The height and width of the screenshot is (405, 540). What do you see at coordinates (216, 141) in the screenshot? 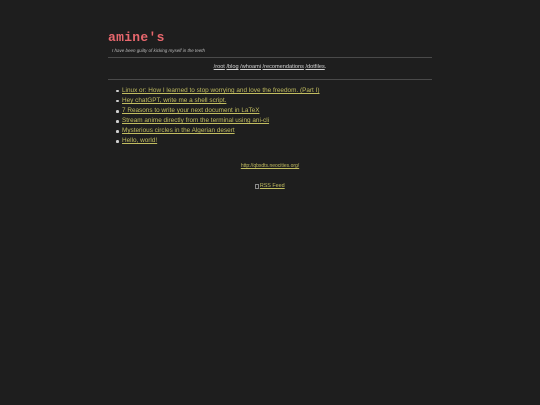
I see `list-item: Hello, world!` at bounding box center [216, 141].